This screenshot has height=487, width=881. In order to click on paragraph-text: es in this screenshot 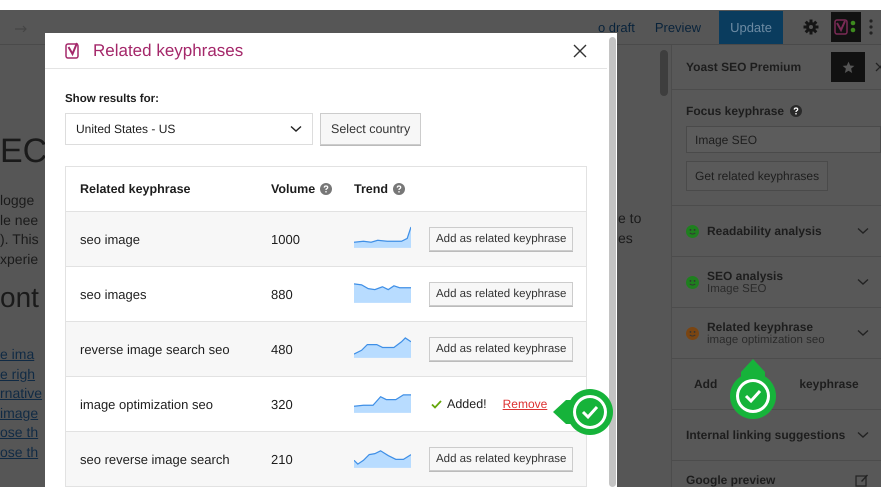, I will do `click(626, 238)`.